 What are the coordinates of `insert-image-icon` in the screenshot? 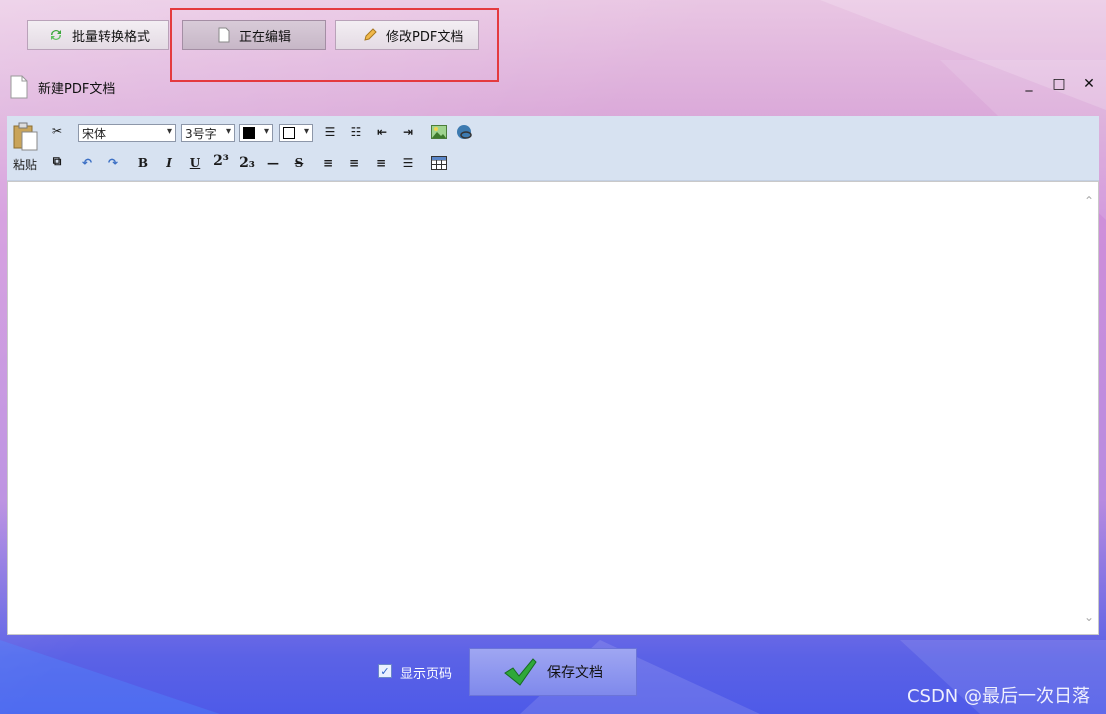 It's located at (439, 132).